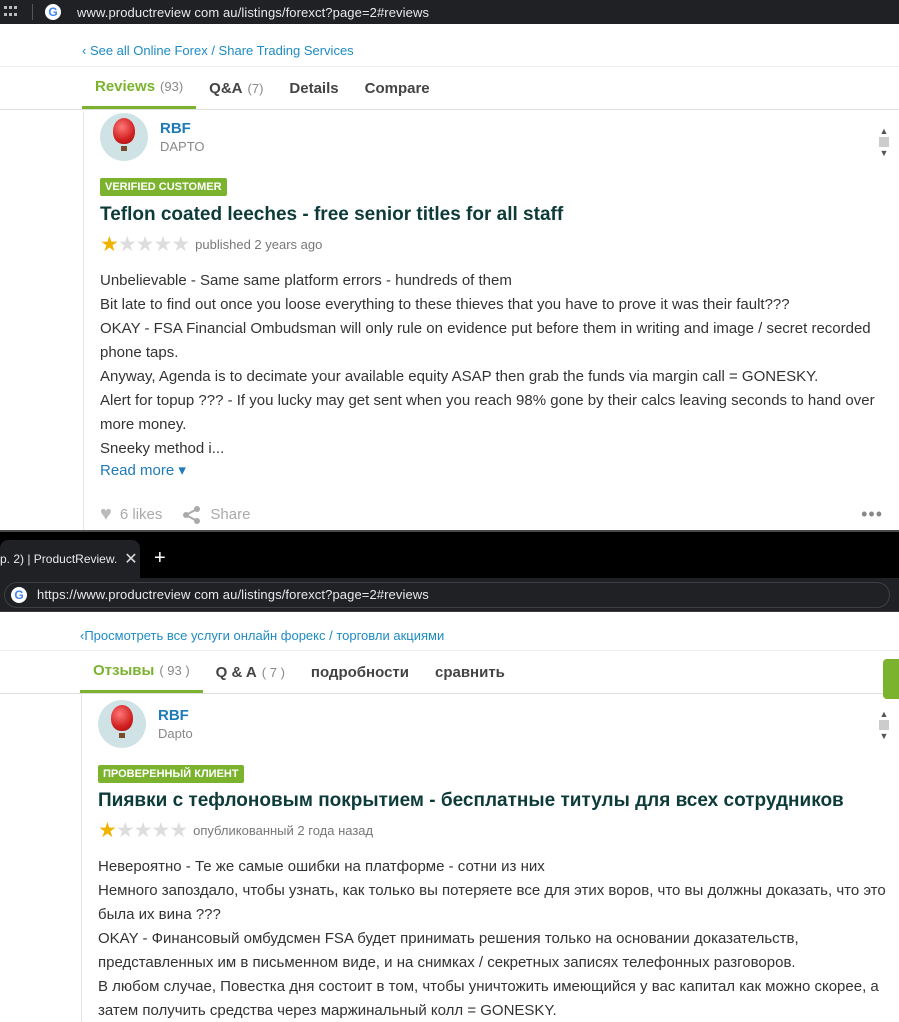 Image resolution: width=899 pixels, height=1022 pixels. I want to click on rating-row: ★★★★★ published 2 years ago, so click(499, 244).